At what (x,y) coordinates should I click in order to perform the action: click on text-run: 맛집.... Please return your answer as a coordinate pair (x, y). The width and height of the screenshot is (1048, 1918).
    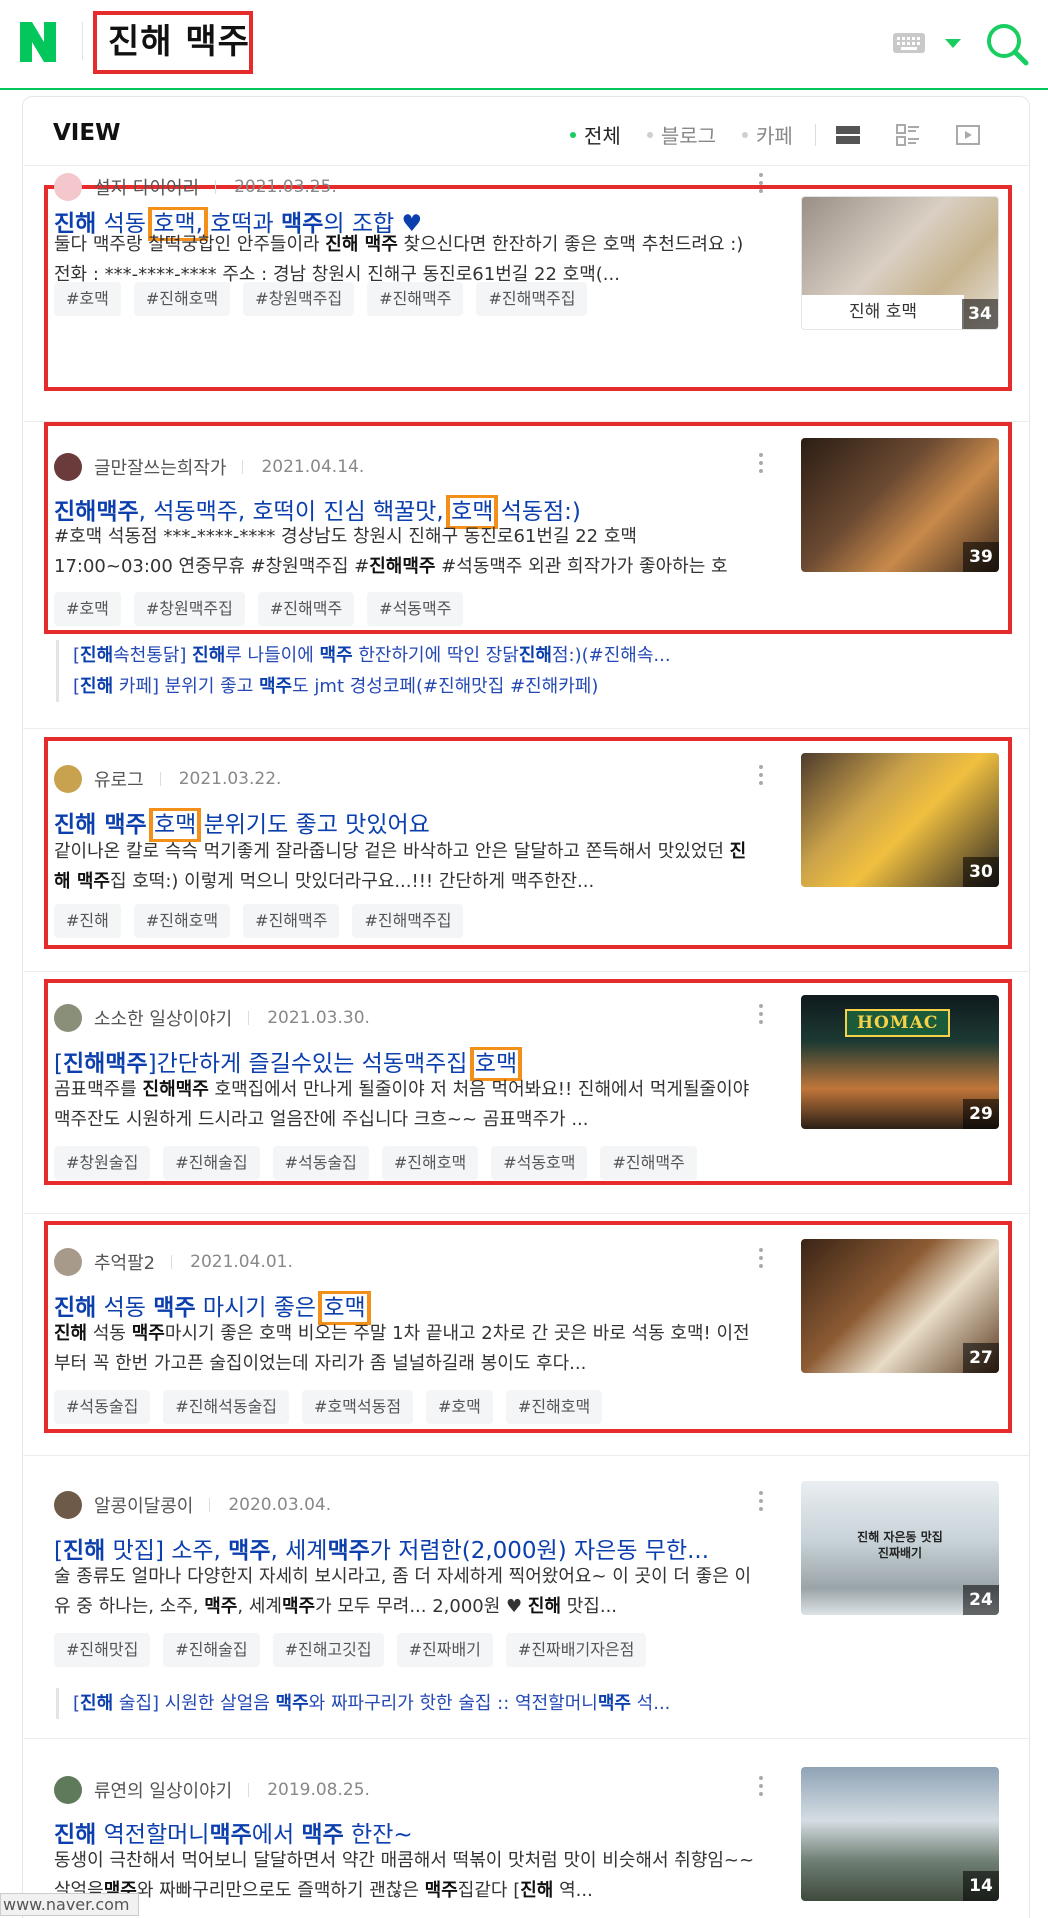
    Looking at the image, I should click on (589, 1606).